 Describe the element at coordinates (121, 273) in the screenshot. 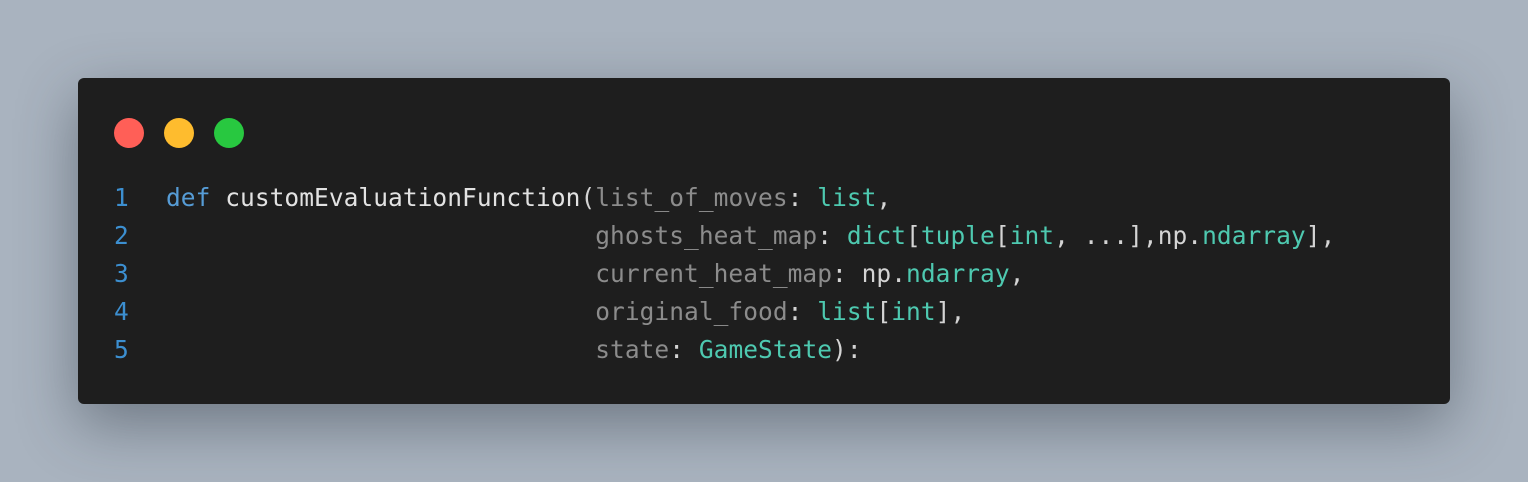

I see `line-number: 3` at that location.